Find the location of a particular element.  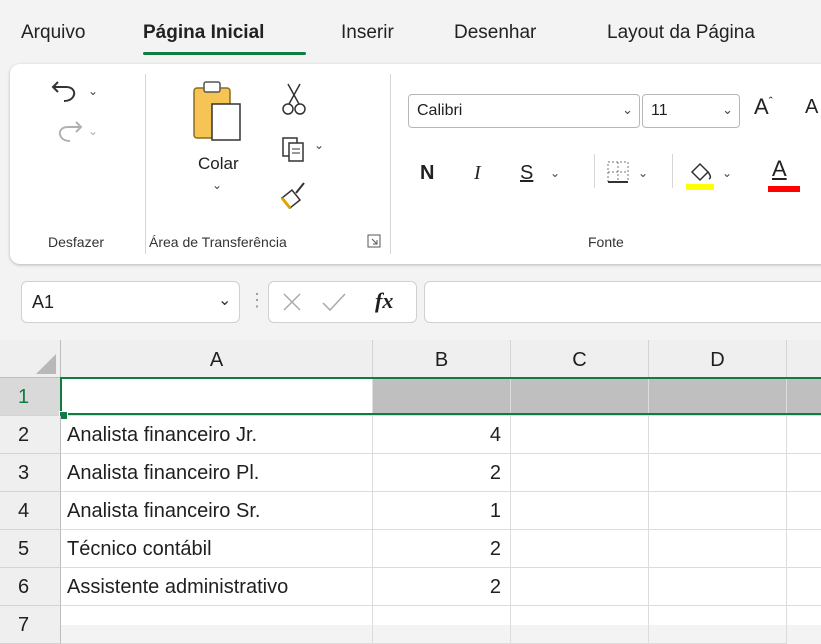

paint-bucket-icon is located at coordinates (700, 178).